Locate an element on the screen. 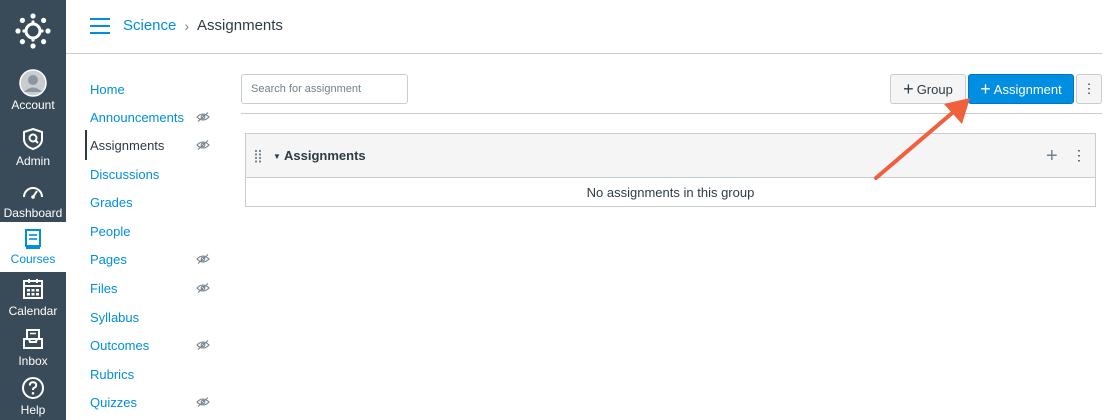  course-nav-quizzes: Quizzes is located at coordinates (150, 402).